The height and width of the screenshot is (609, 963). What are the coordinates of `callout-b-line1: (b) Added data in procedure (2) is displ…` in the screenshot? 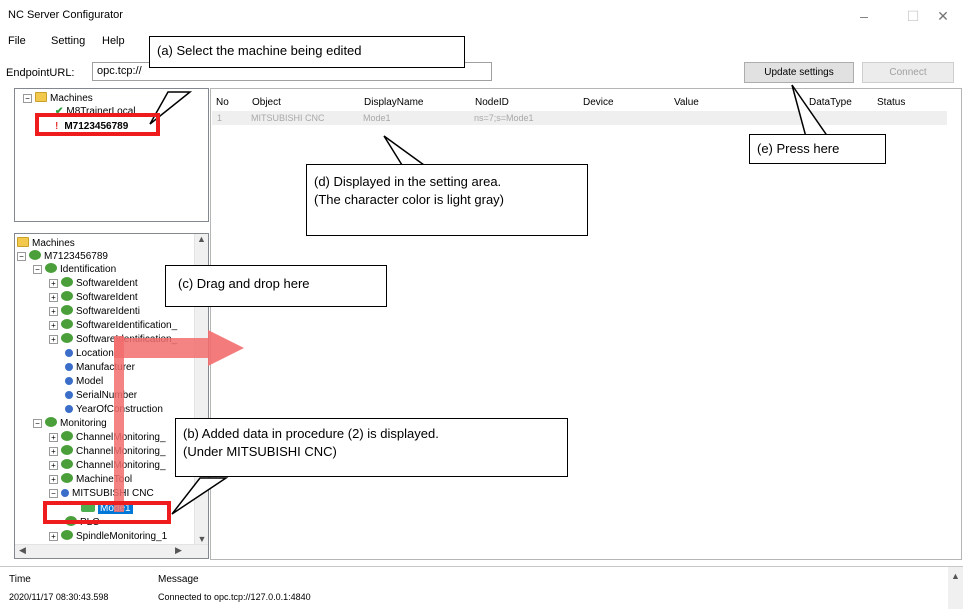 It's located at (311, 433).